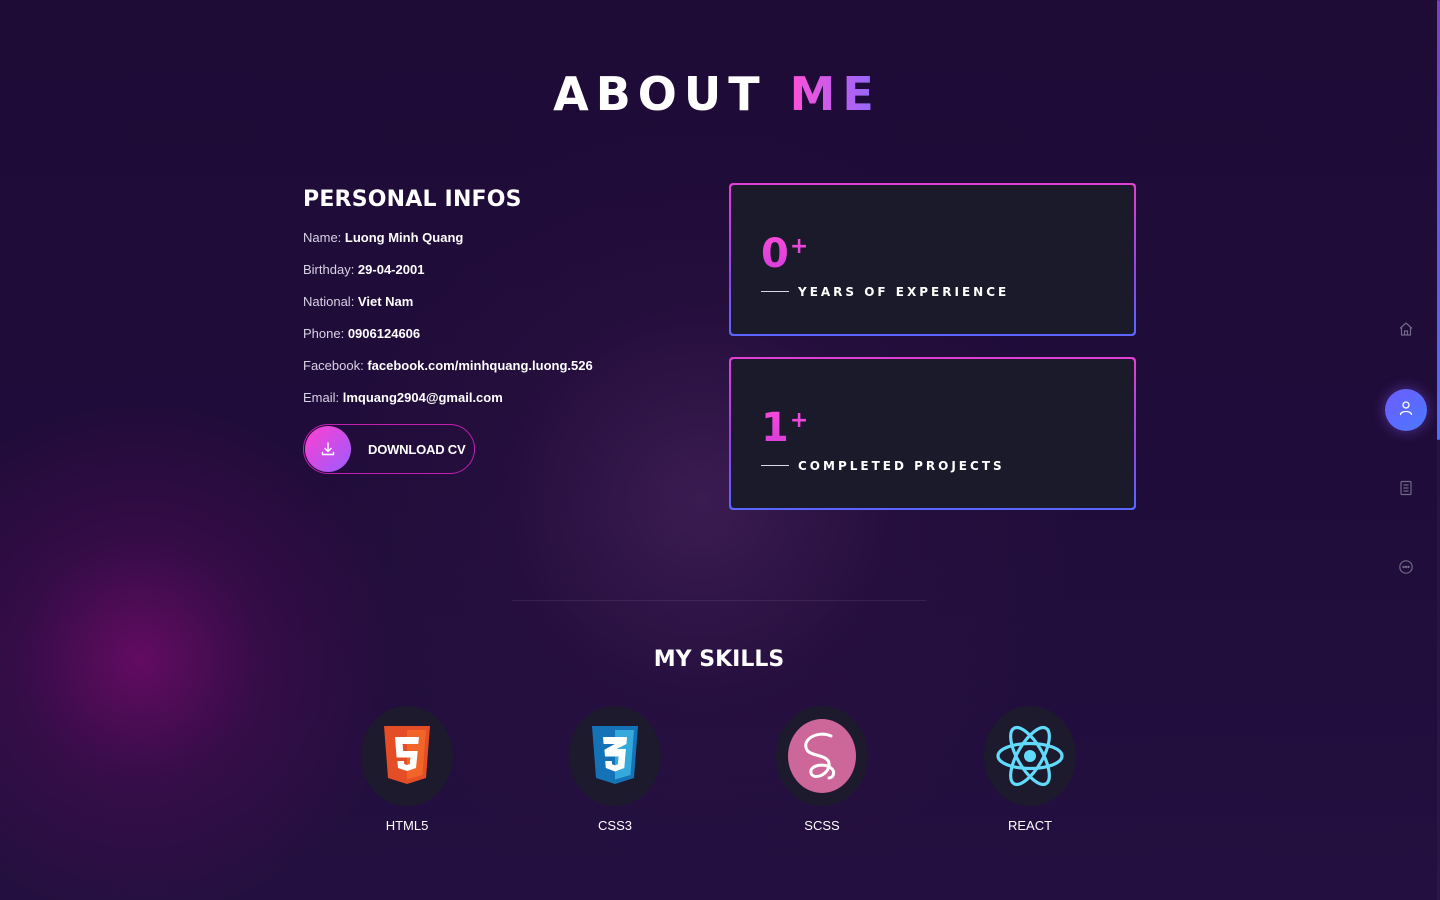  Describe the element at coordinates (417, 449) in the screenshot. I see `download-cv-label: DOWNLOAD CV` at that location.